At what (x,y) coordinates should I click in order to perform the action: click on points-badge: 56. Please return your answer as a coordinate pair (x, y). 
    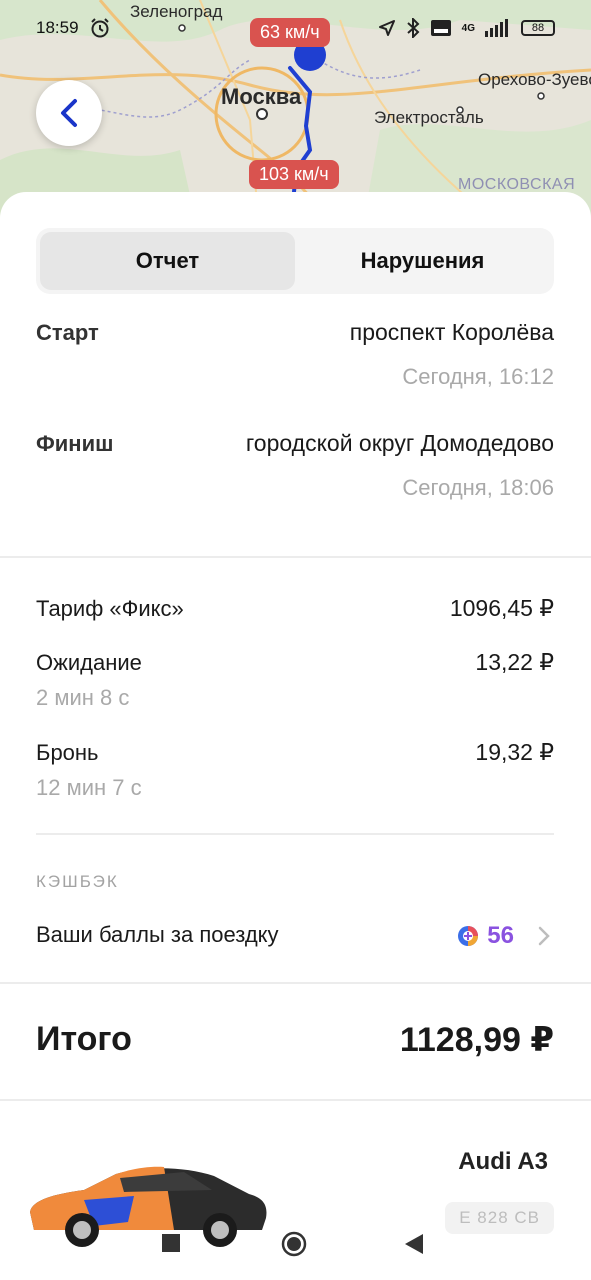
    Looking at the image, I should click on (505, 936).